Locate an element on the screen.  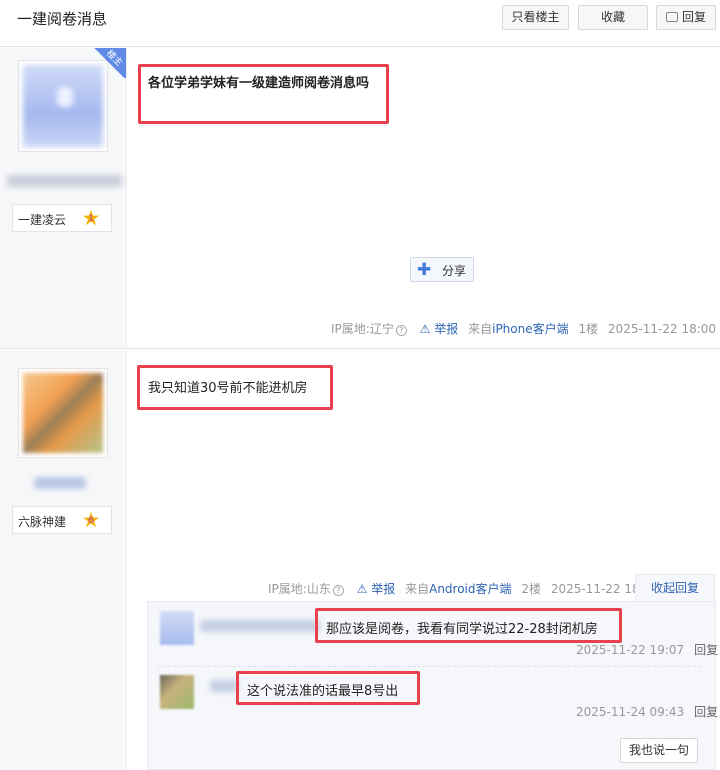
post2-floor: 2楼 is located at coordinates (531, 589).